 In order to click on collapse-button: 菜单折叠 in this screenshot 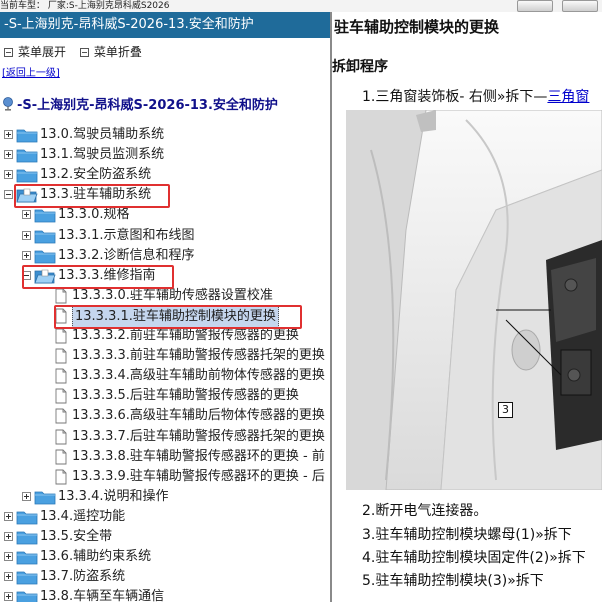, I will do `click(118, 52)`.